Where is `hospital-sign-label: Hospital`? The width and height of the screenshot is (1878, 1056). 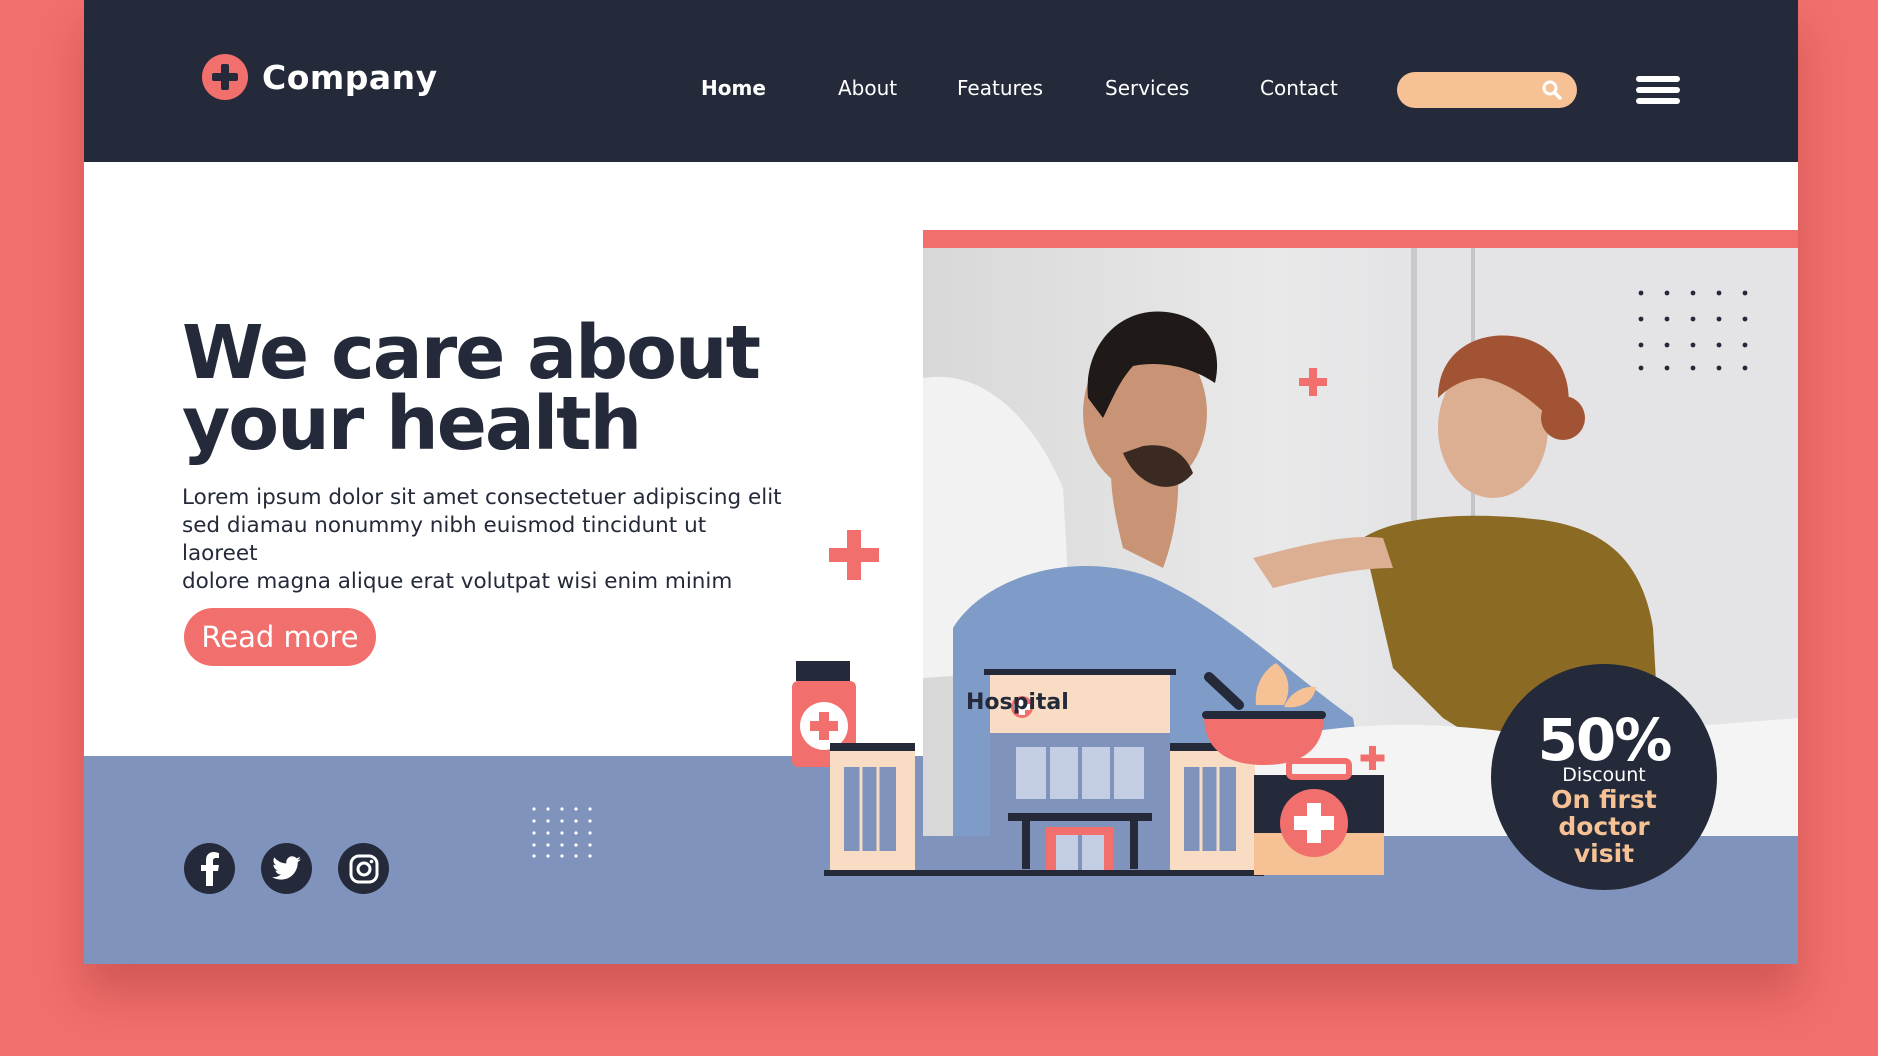
hospital-sign-label: Hospital is located at coordinates (1017, 702).